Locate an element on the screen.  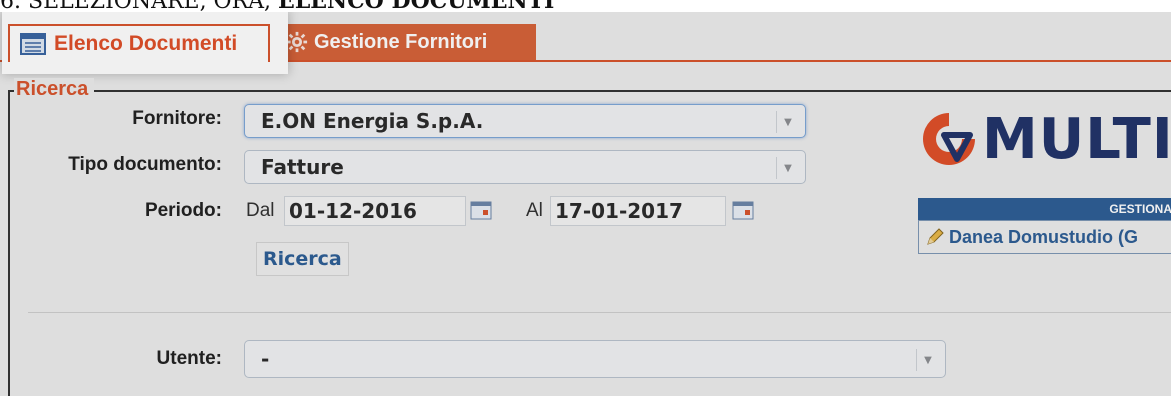
multi-logo: MULTI is located at coordinates (1044, 139).